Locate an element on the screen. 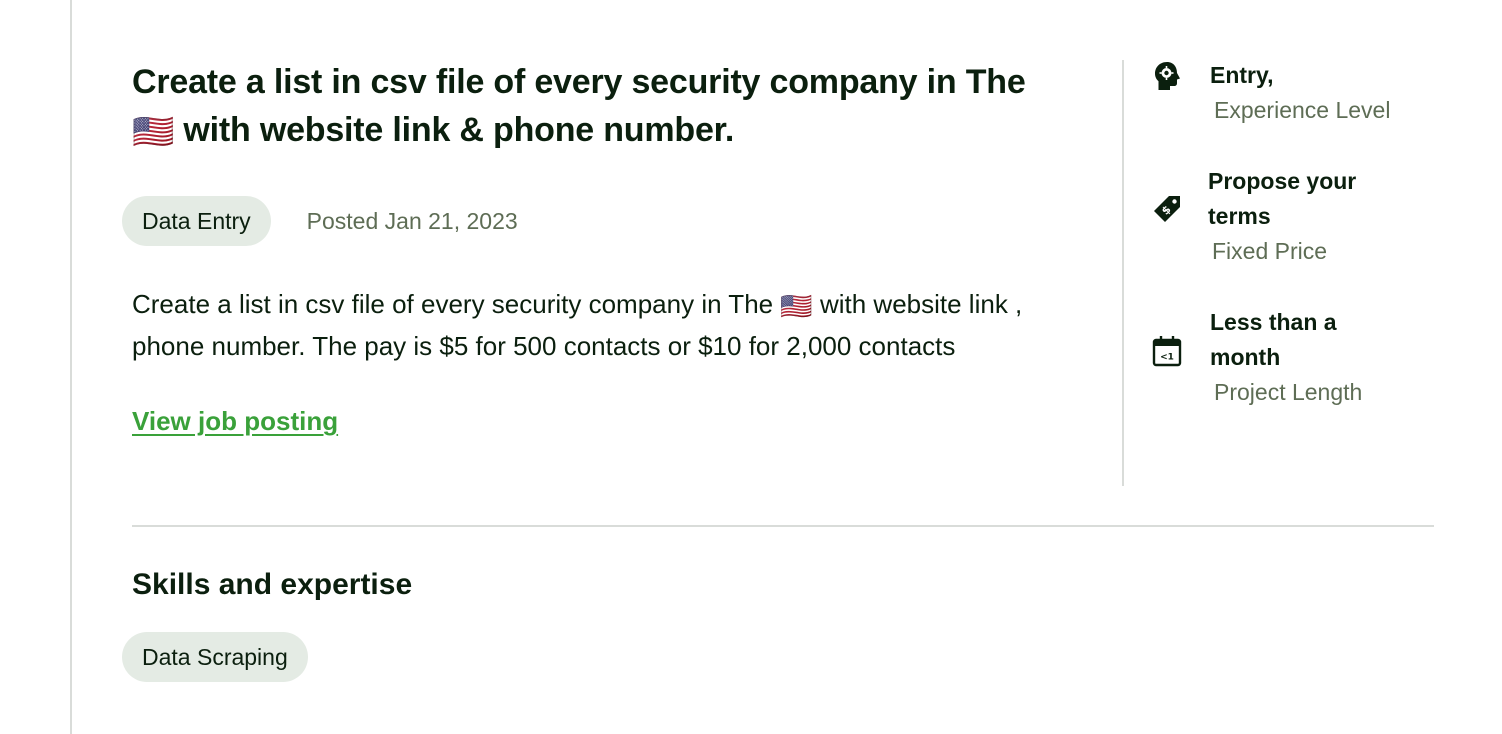 This screenshot has height=734, width=1502. project-length-caption: Project Length is located at coordinates (1288, 392).